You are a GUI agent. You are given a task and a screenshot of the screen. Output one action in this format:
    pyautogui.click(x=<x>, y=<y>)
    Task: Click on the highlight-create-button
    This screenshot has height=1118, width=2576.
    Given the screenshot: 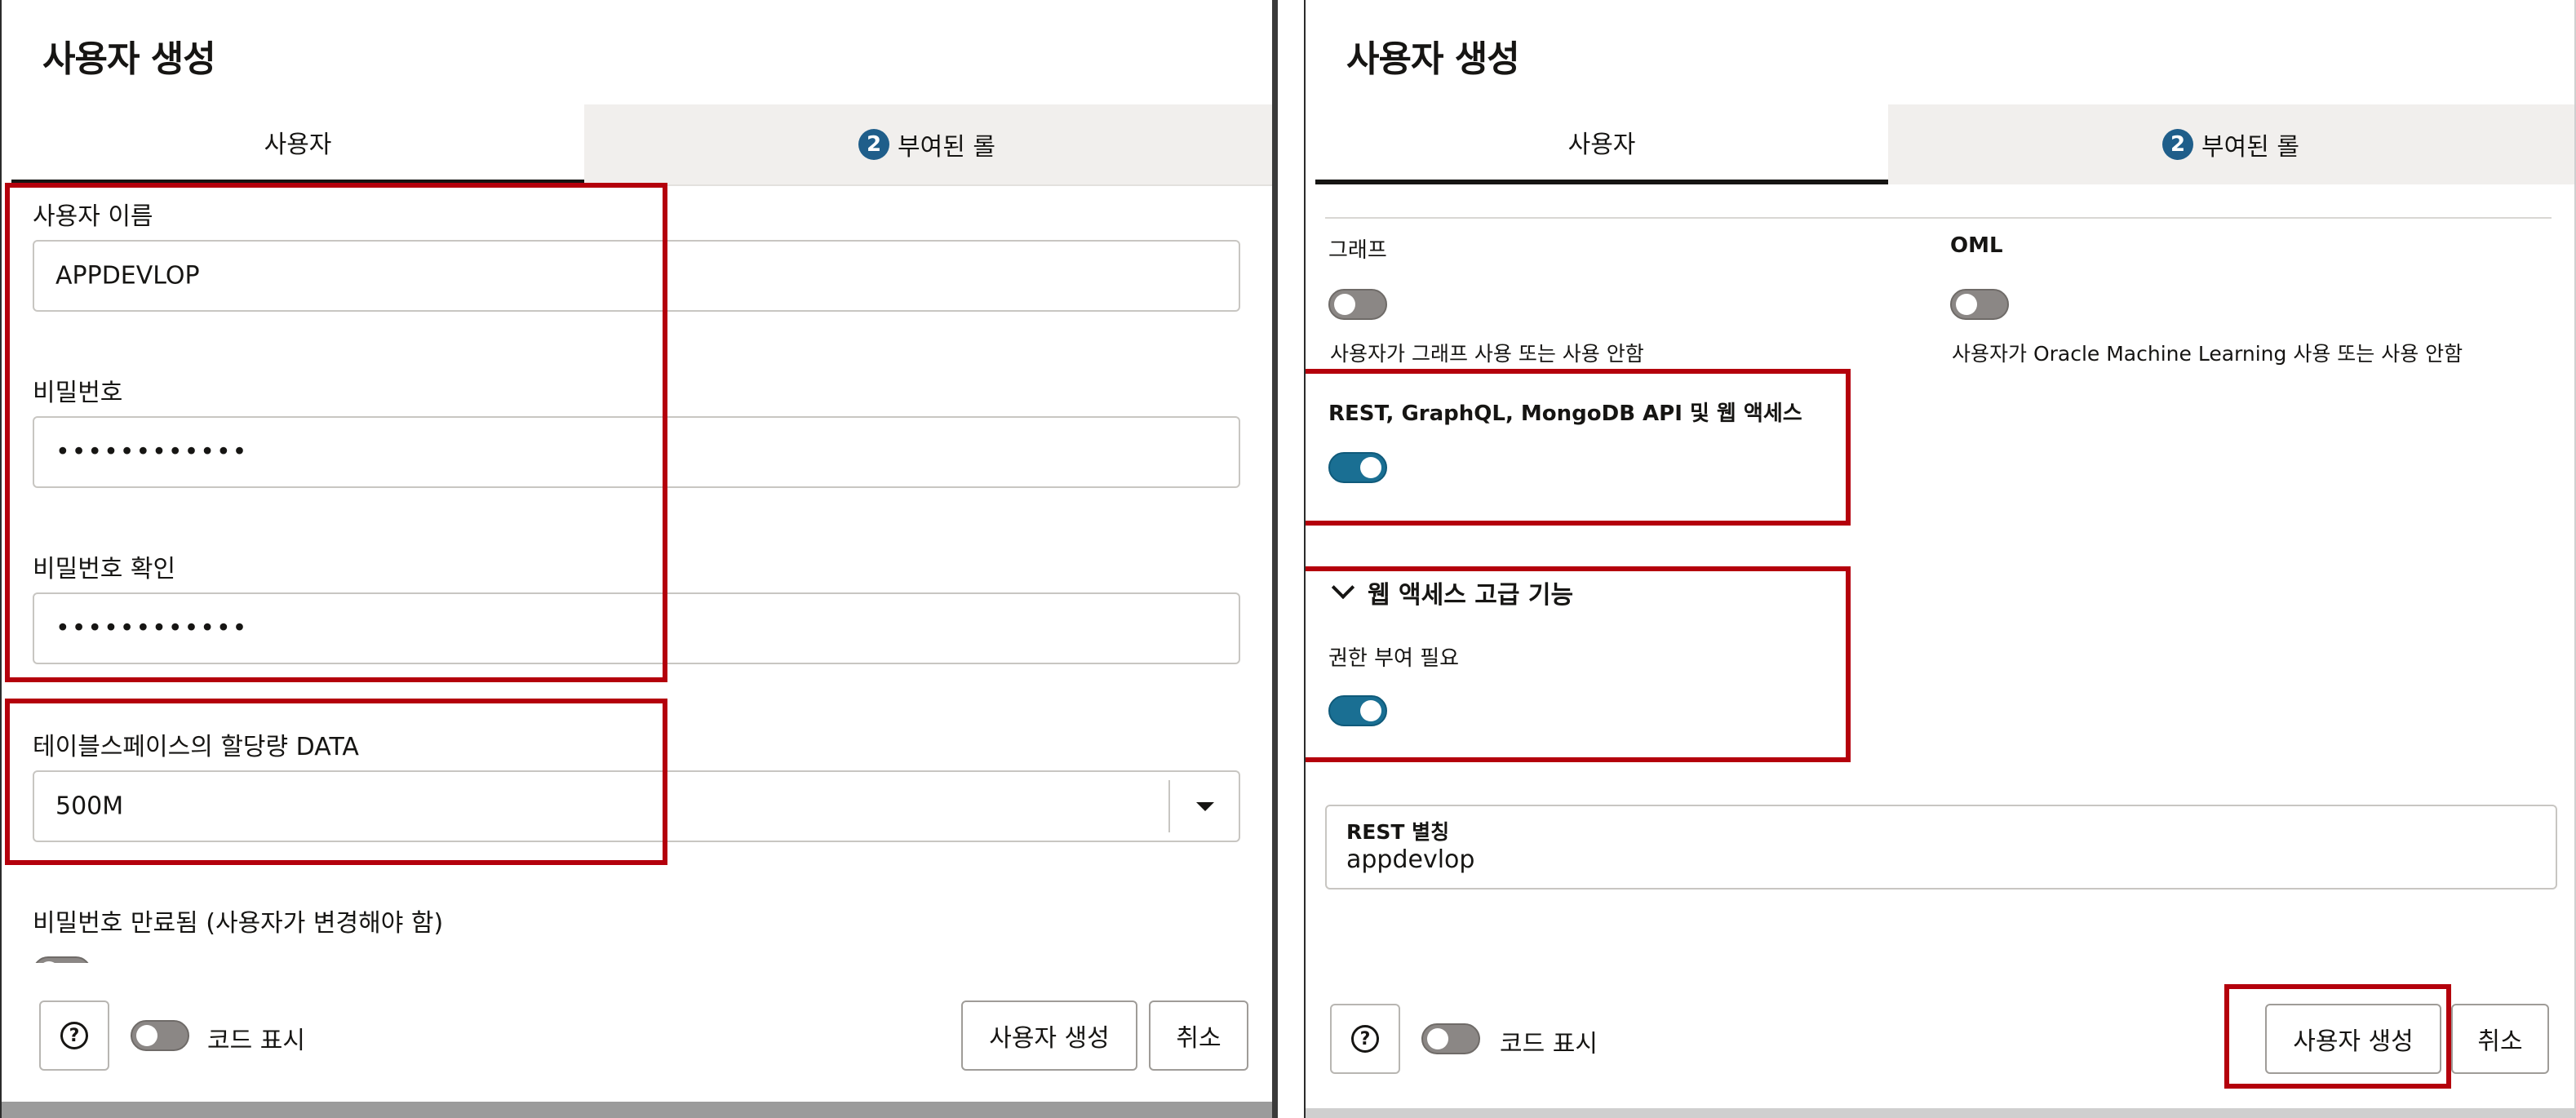 What is the action you would take?
    pyautogui.click(x=2337, y=1036)
    